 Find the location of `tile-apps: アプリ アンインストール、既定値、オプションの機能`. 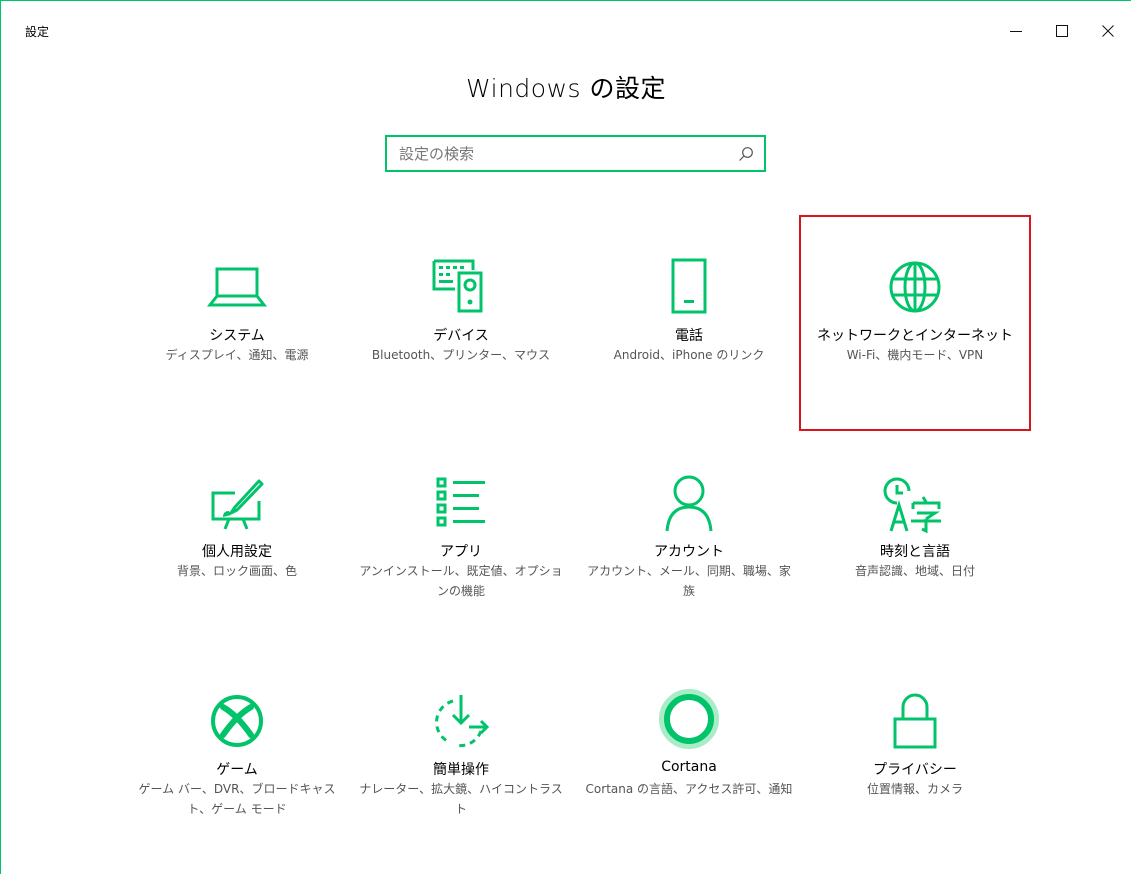

tile-apps: アプリ アンインストール、既定値、オプションの機能 is located at coordinates (461, 541).